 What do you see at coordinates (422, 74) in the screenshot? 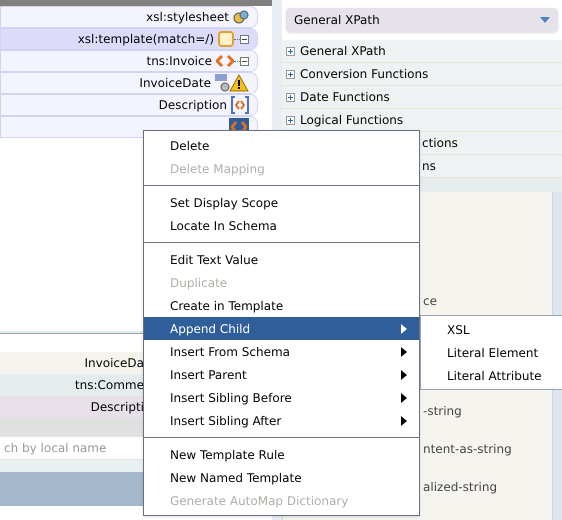
I see `function-group: Conversion Functions` at bounding box center [422, 74].